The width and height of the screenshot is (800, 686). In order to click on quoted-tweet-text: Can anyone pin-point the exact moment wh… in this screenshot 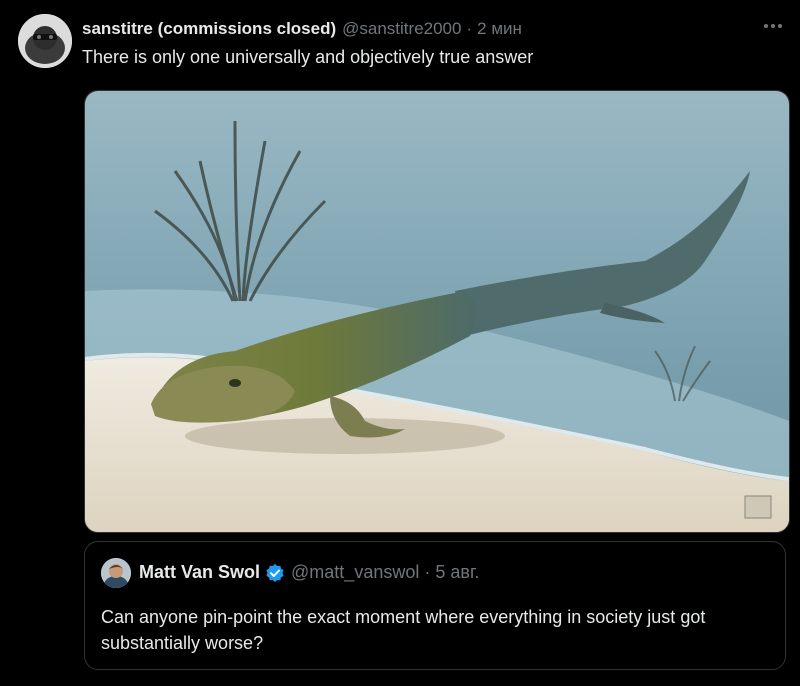, I will do `click(403, 630)`.